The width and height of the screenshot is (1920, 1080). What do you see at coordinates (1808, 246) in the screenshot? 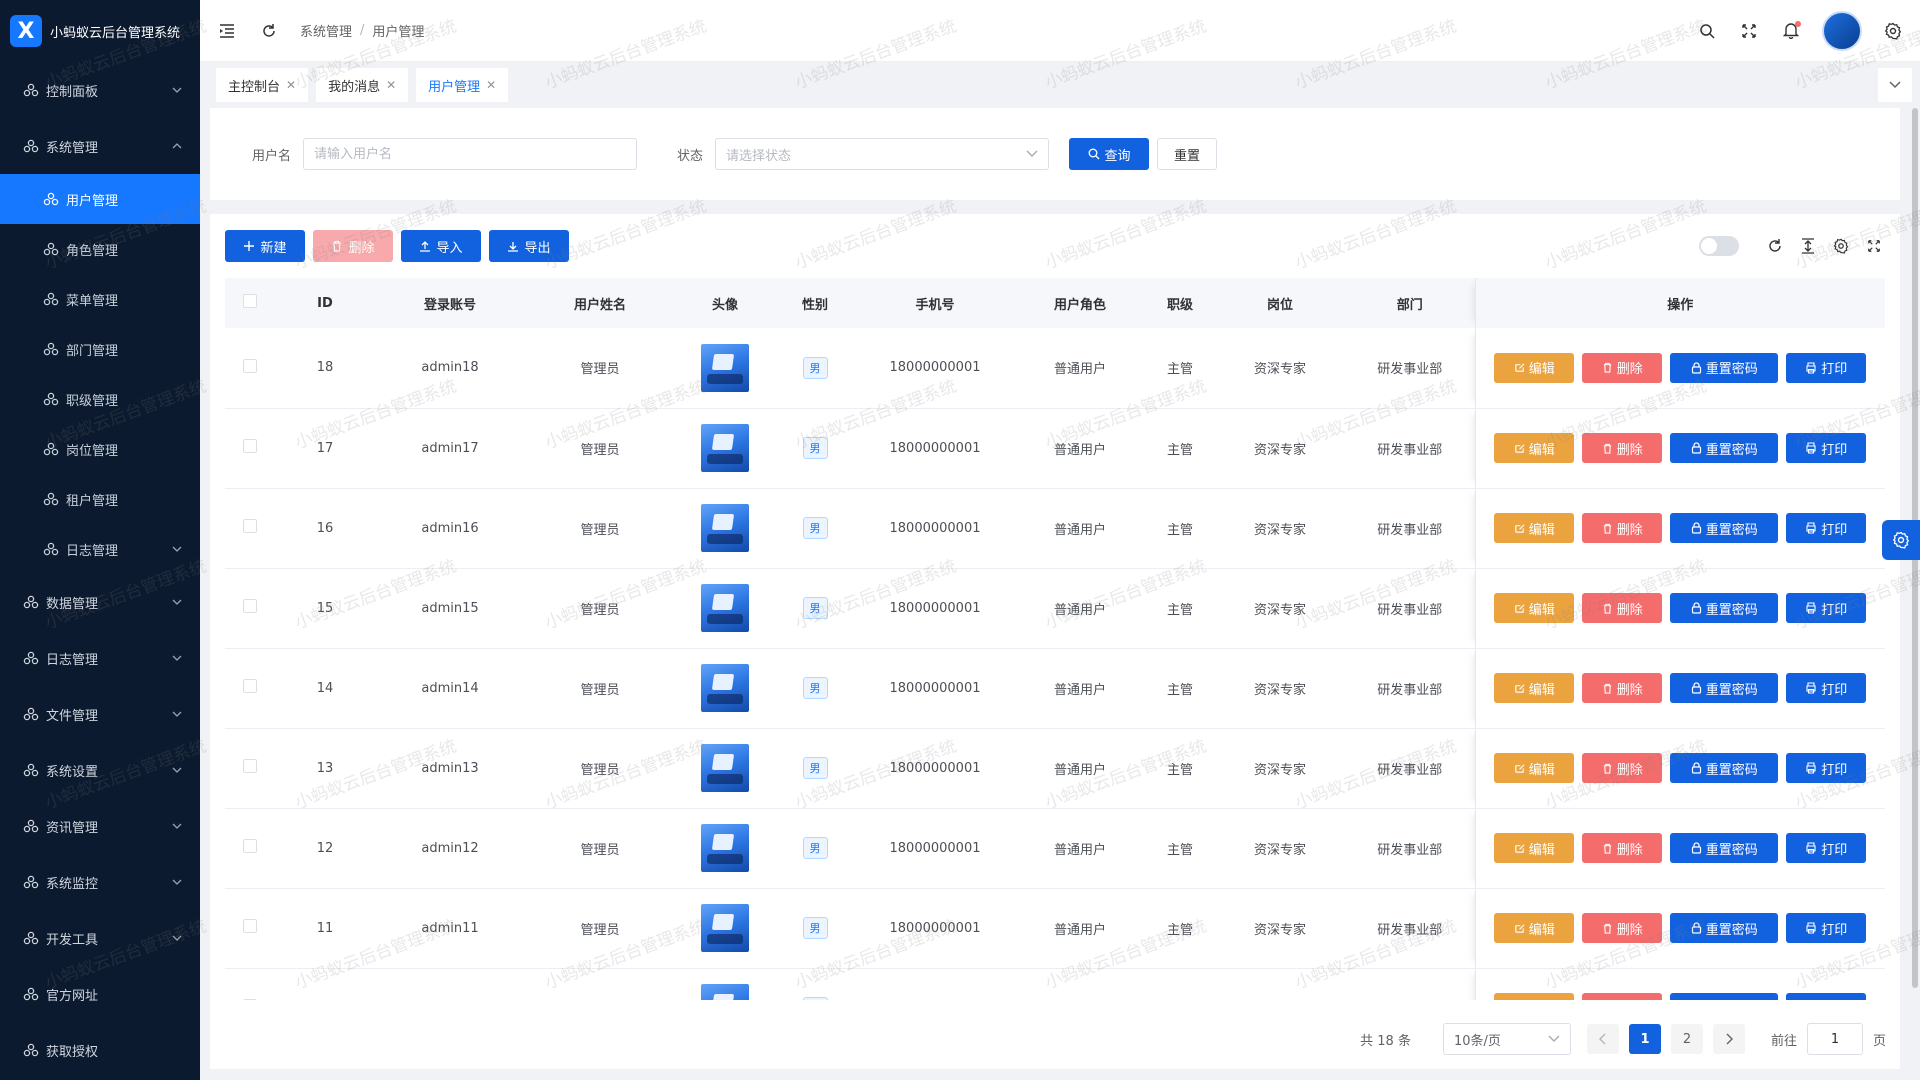
I see `column-height-icon` at bounding box center [1808, 246].